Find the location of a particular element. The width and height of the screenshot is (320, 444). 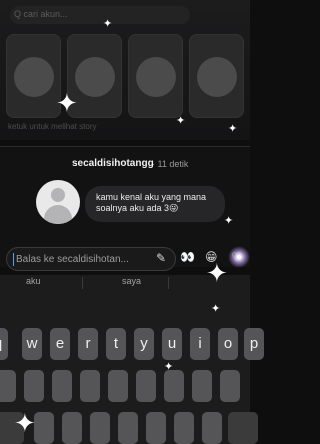

text-caret is located at coordinates (13, 259).